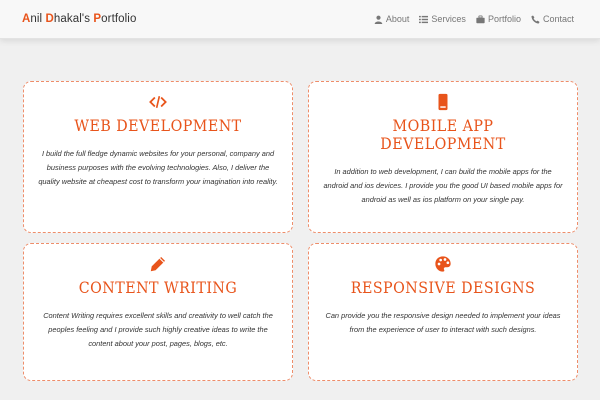  I want to click on nav-about: About, so click(392, 19).